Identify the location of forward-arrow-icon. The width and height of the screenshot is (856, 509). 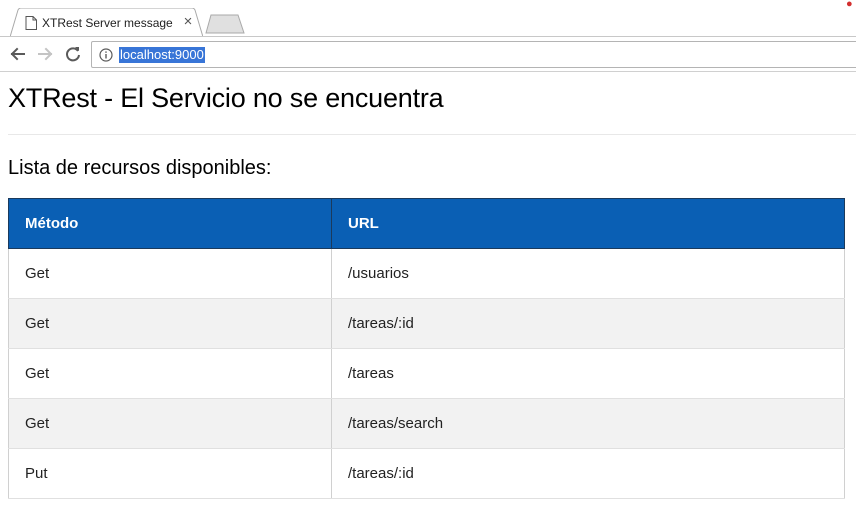
(45, 54).